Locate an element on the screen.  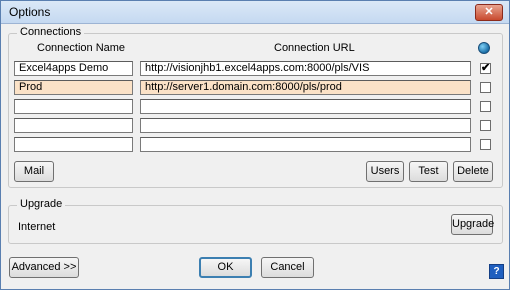
window-title: Options is located at coordinates (30, 12).